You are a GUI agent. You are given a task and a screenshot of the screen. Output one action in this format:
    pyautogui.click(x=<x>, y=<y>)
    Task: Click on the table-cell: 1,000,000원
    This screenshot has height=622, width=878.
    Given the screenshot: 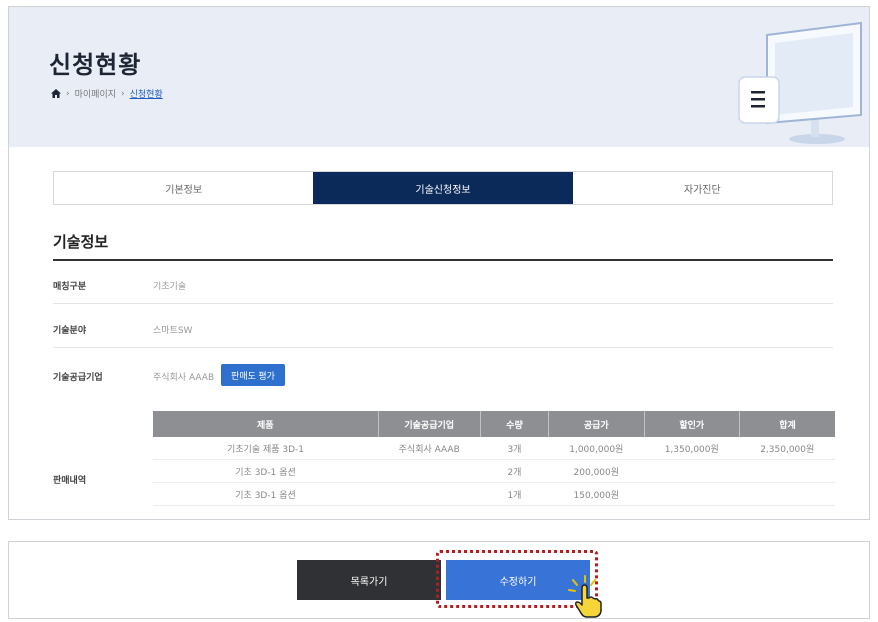 What is the action you would take?
    pyautogui.click(x=596, y=448)
    